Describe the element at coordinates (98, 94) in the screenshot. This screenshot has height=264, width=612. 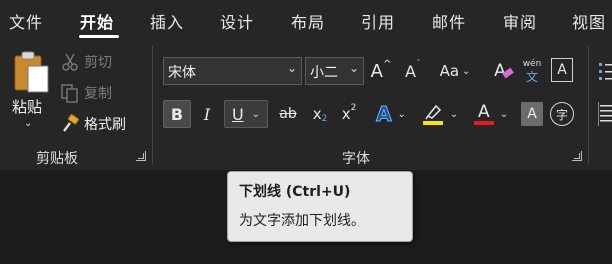
I see `copy-label: 复制` at that location.